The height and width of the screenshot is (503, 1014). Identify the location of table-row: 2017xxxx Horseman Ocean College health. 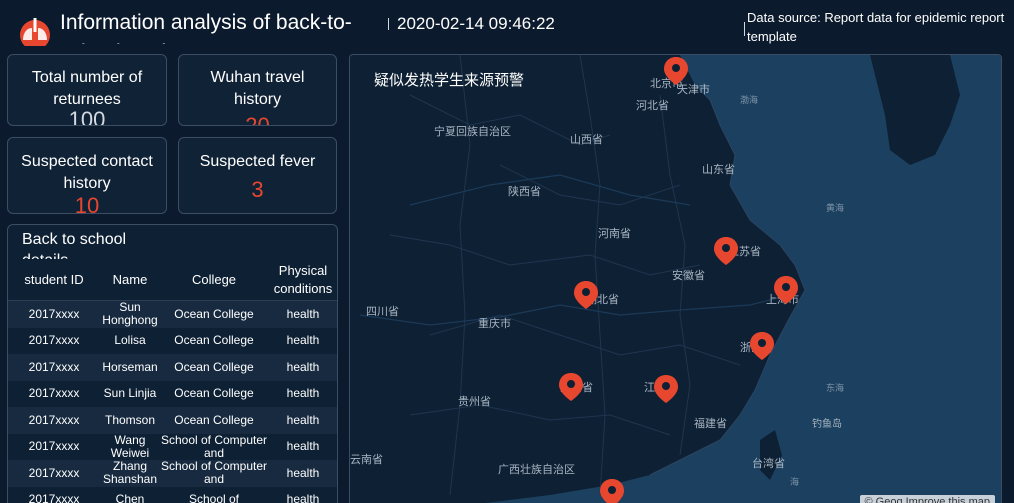
(172, 367).